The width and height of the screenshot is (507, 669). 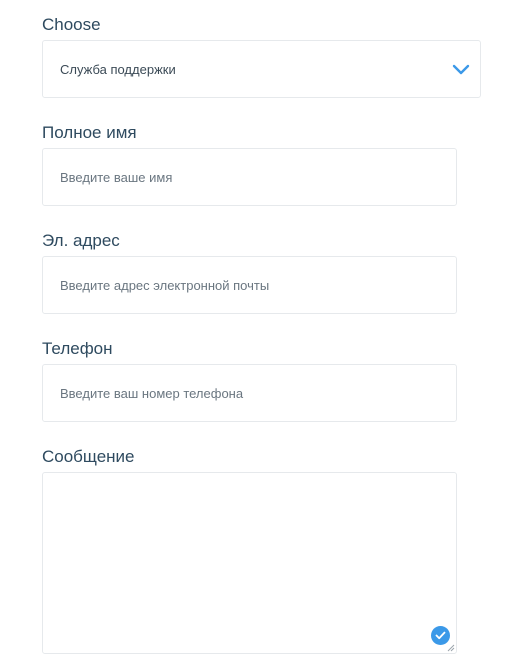 I want to click on email-field, so click(x=249, y=285).